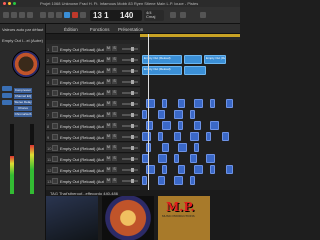 The image size is (320, 240). Describe the element at coordinates (30, 15) in the screenshot. I see `toolbar-button` at that location.